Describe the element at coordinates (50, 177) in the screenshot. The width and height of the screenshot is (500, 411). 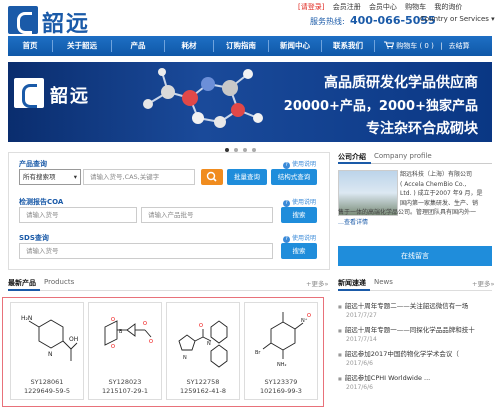
I see `product-search-type-select: 所有搜索项 ▾` at that location.